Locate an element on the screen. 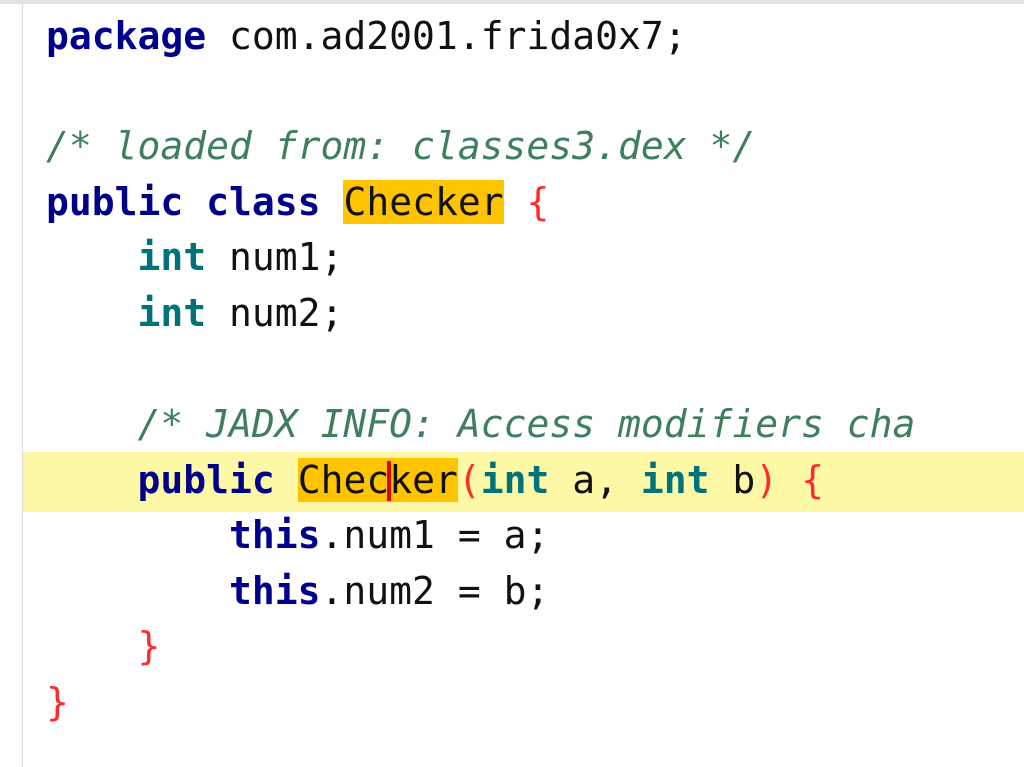 This screenshot has width=1024, height=767. param-b: b is located at coordinates (732, 480).